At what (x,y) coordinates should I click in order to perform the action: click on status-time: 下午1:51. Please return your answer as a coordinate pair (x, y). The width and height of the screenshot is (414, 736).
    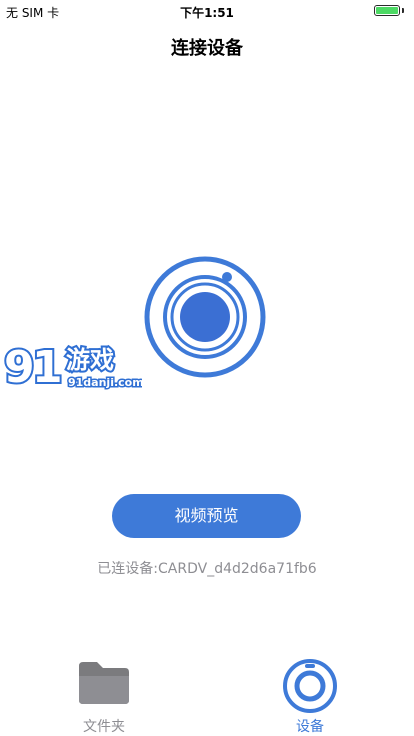
    Looking at the image, I should click on (207, 13).